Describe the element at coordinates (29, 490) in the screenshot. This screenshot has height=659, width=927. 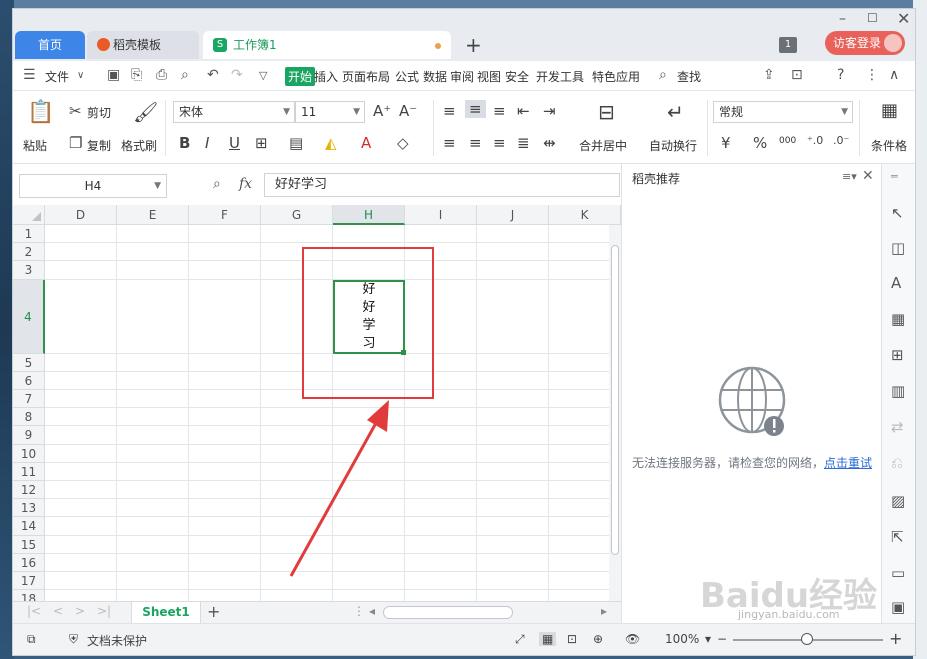
I see `row-header-12: 12` at that location.